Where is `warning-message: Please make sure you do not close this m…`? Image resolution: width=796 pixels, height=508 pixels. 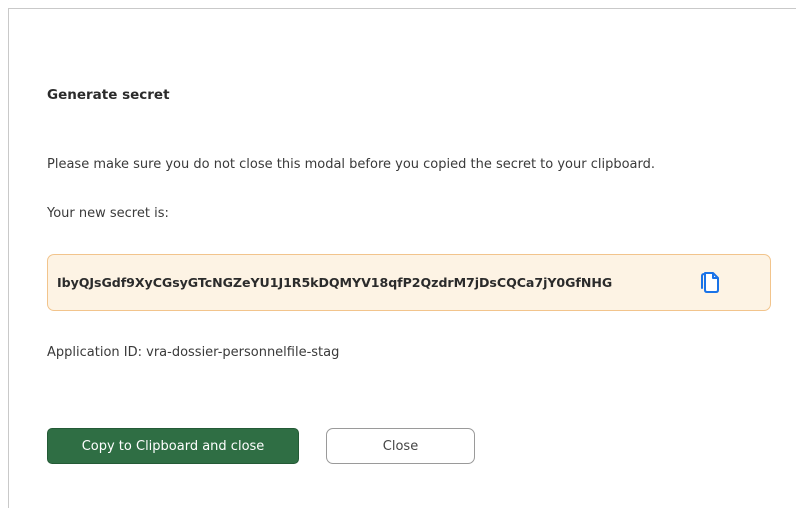
warning-message: Please make sure you do not close this m… is located at coordinates (351, 164).